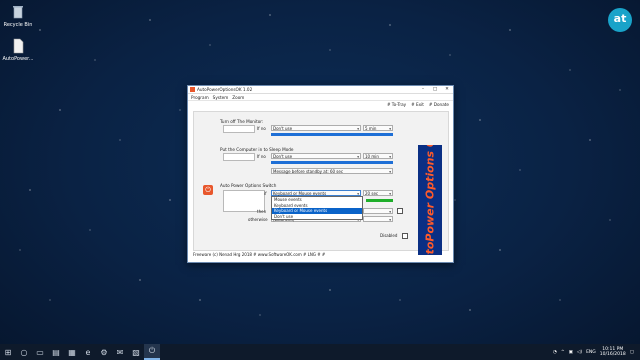  I want to click on chevron-up-icon: ^, so click(563, 352).